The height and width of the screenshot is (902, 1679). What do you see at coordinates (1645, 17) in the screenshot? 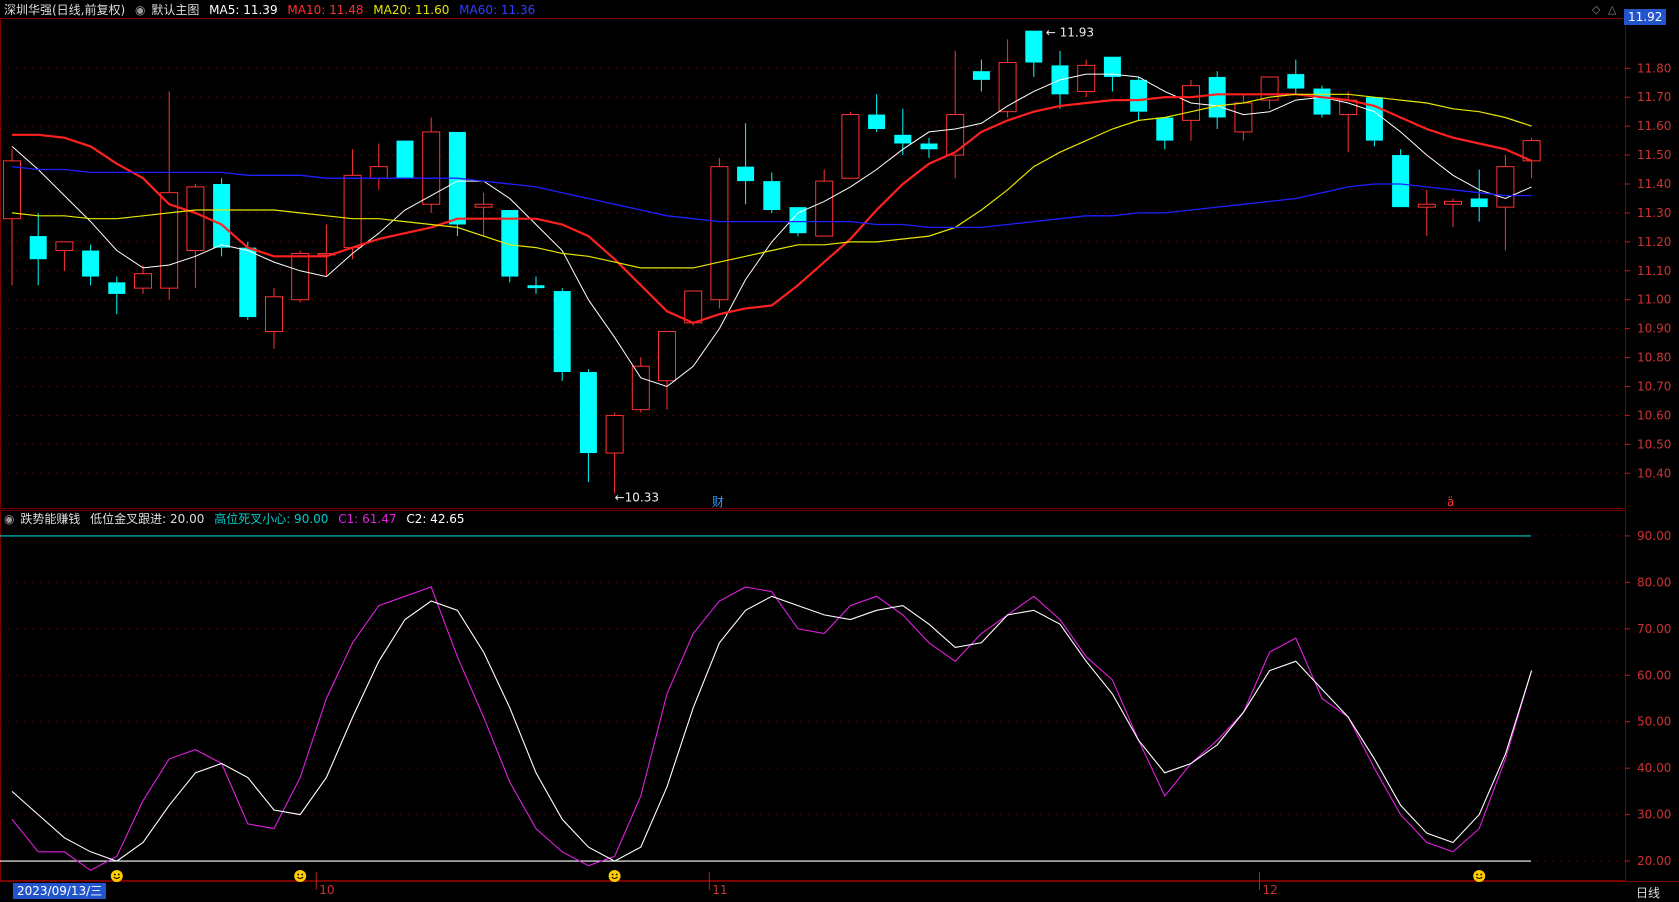
I see `current-price-tag: 11.92` at bounding box center [1645, 17].